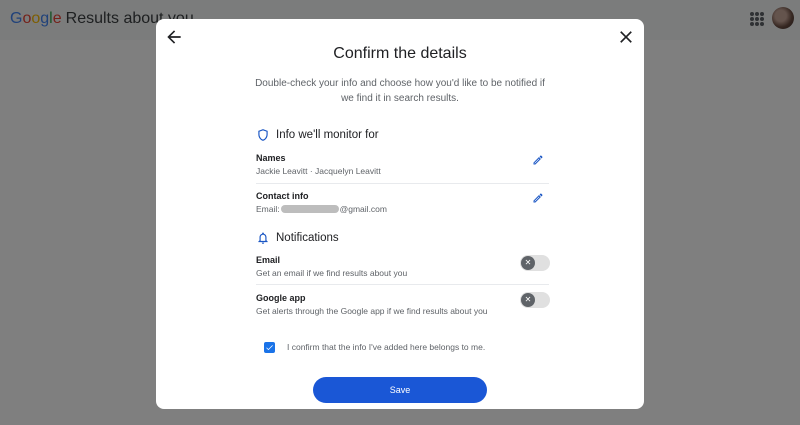 The image size is (800, 425). I want to click on google-app-notification-toggle: ✕, so click(535, 300).